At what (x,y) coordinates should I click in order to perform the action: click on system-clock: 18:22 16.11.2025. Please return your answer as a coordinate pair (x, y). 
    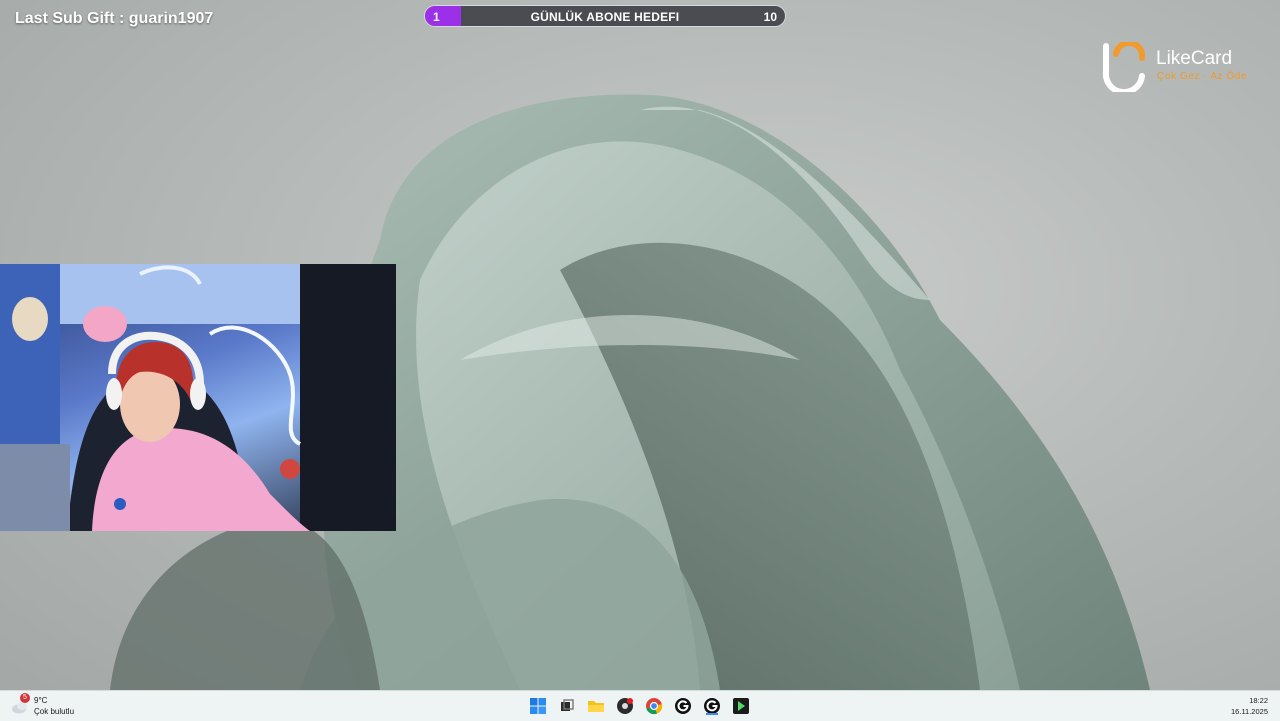
    Looking at the image, I should click on (1249, 706).